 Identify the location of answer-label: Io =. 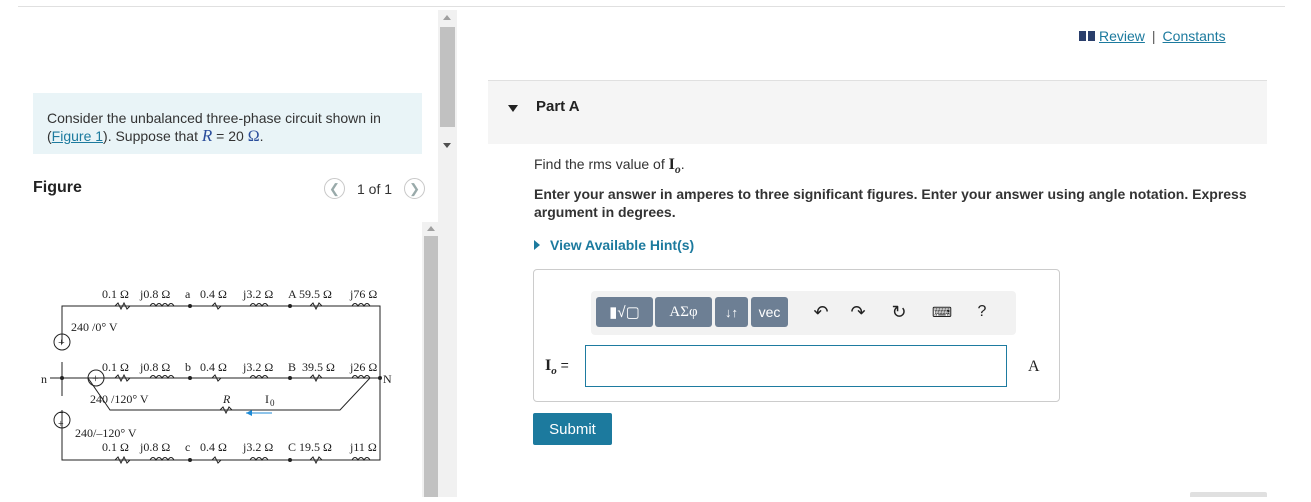
(557, 367).